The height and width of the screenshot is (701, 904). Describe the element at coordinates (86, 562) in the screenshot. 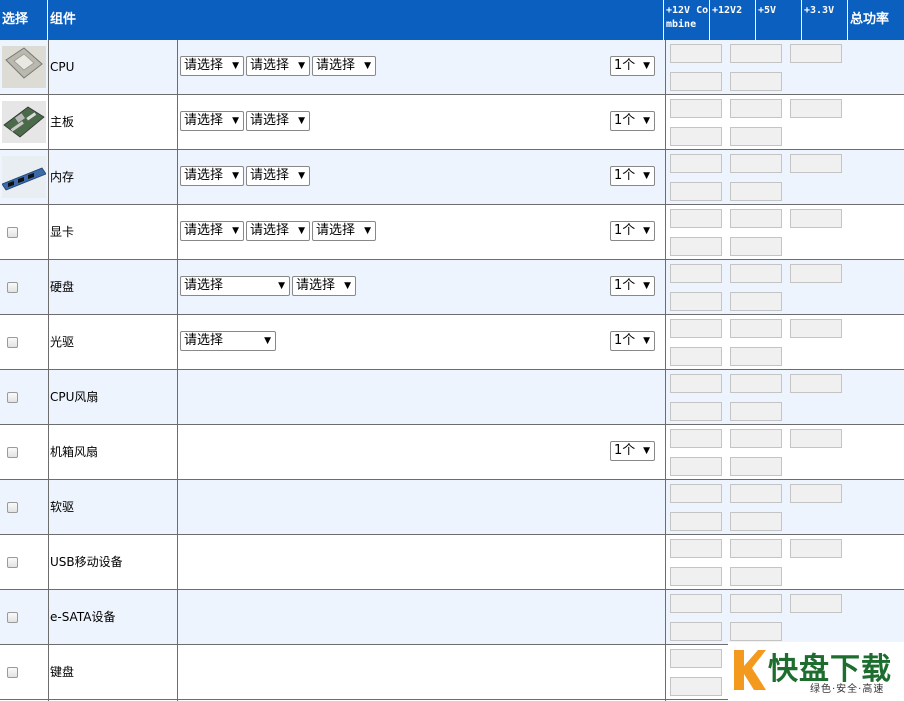

I see `component-name: USB移动设备` at that location.